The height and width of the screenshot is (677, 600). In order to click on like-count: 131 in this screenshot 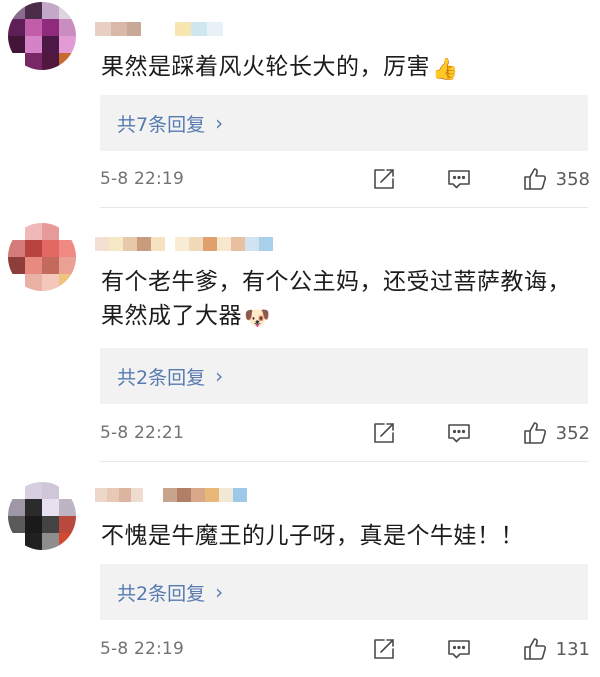, I will do `click(572, 649)`.